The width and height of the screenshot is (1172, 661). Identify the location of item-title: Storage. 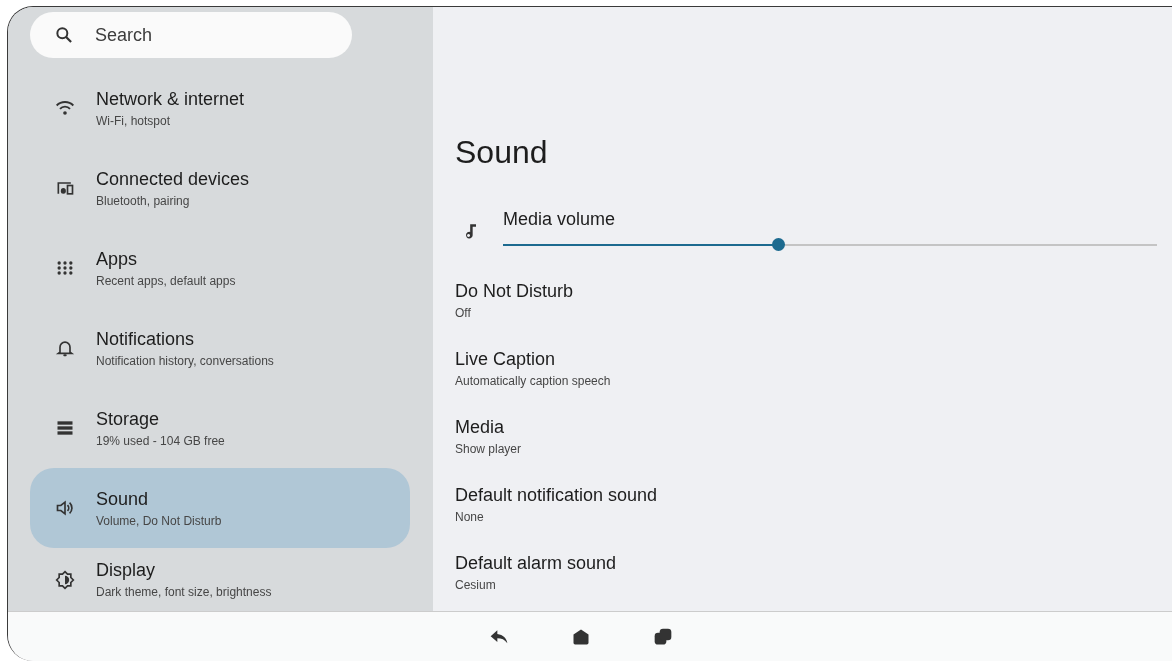
(128, 418).